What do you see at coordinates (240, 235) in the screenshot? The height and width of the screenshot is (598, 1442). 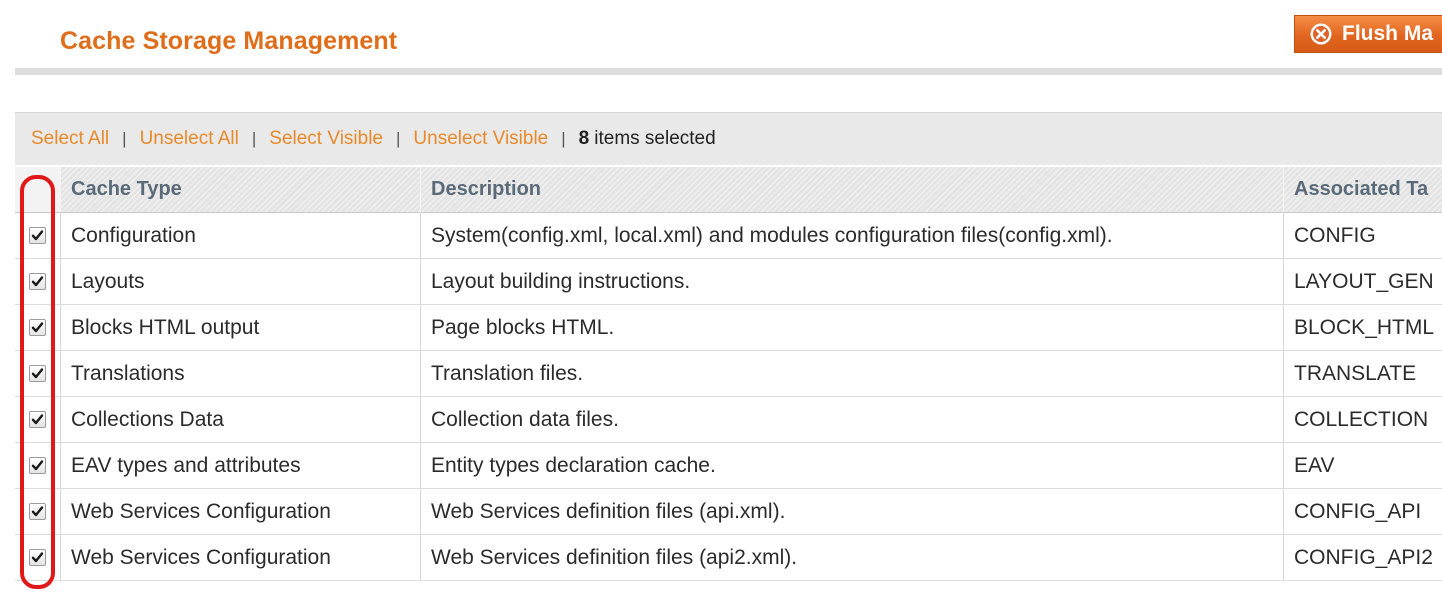 I see `cache-type-cell: Configuration` at bounding box center [240, 235].